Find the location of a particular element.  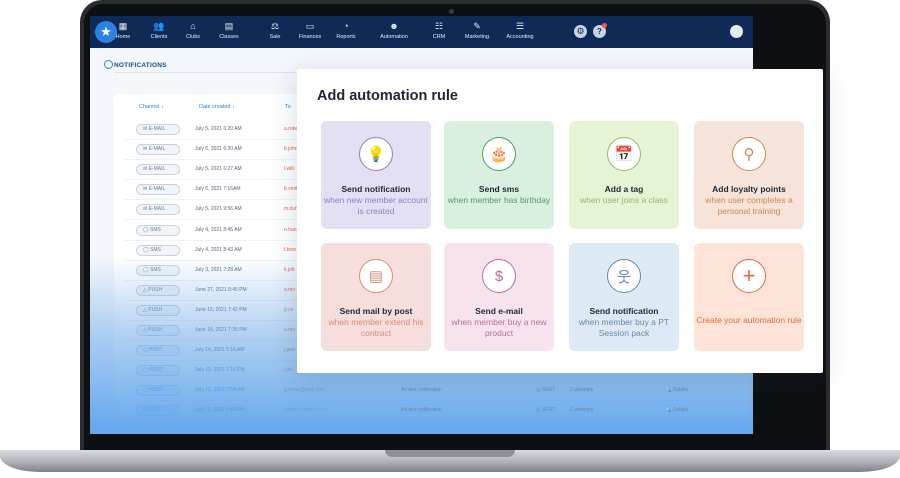

recipient-cell: l.willi is located at coordinates (289, 169).